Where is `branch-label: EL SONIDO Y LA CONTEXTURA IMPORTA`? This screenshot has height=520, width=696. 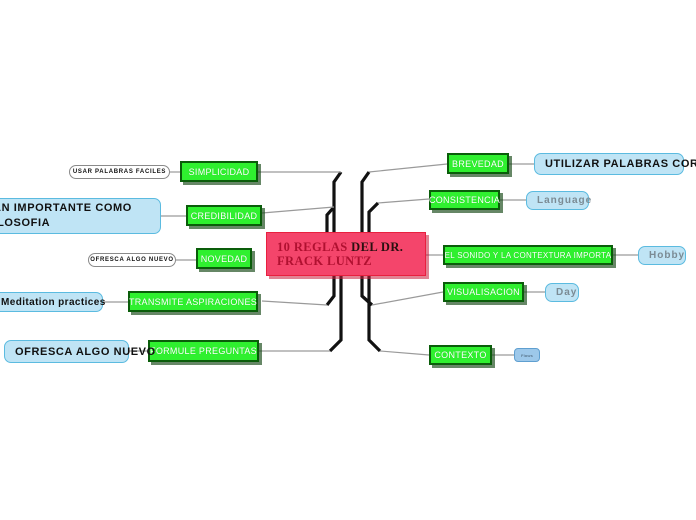
branch-label: EL SONIDO Y LA CONTEXTURA IMPORTA is located at coordinates (528, 255).